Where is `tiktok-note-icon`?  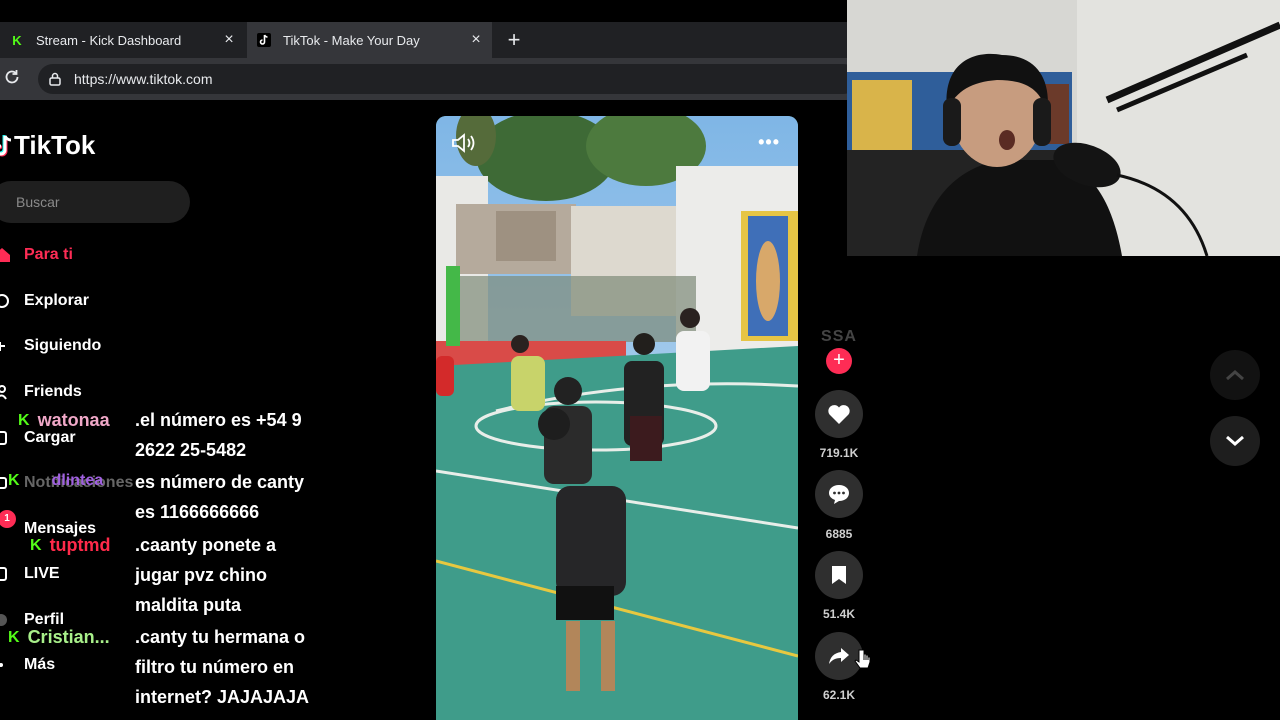 tiktok-note-icon is located at coordinates (6, 145).